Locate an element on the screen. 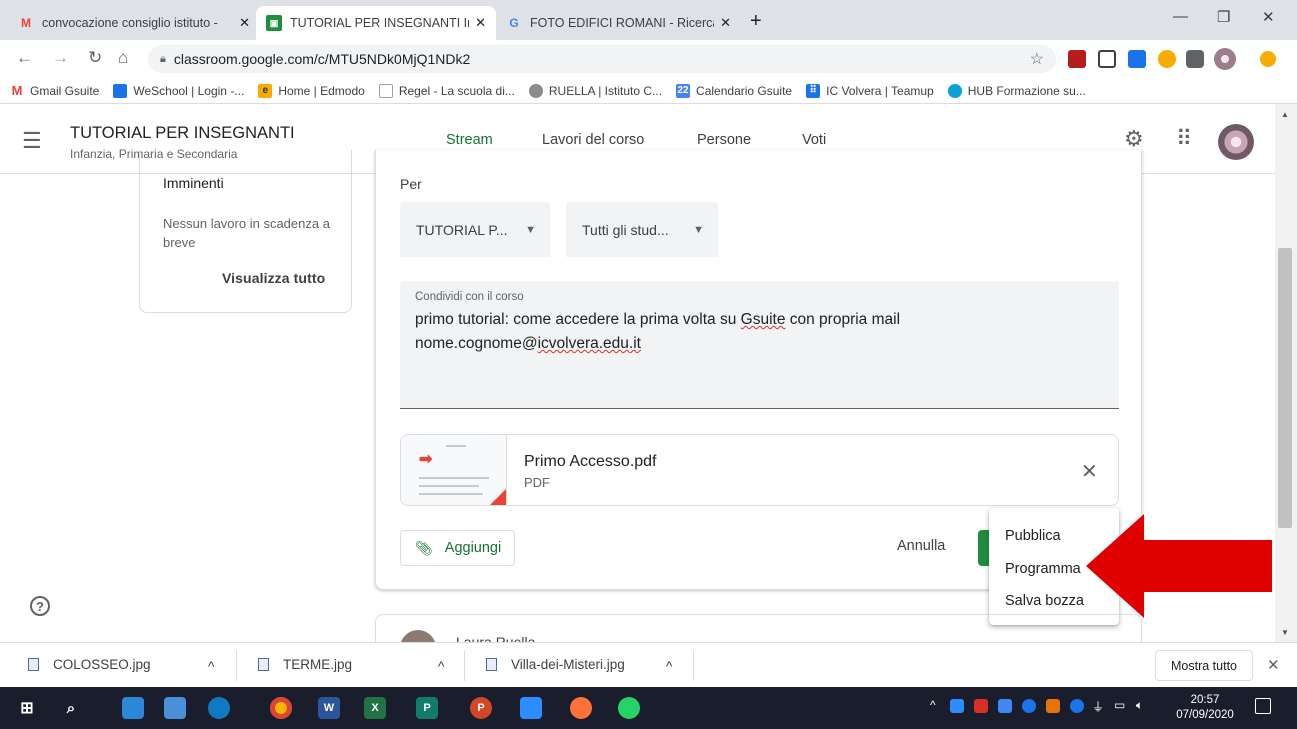  windows-start-icon: ⊞ is located at coordinates (27, 708).